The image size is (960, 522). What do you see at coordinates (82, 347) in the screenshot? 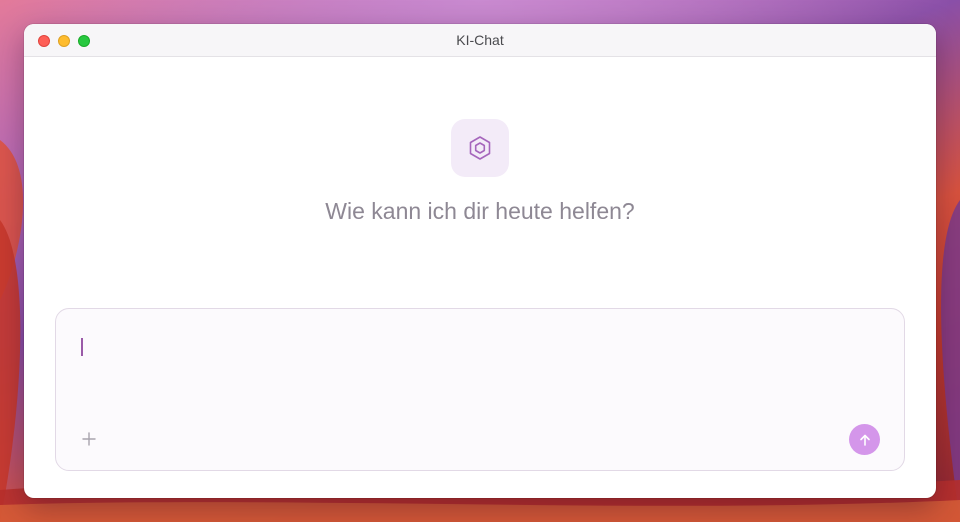
I see `text-caret` at bounding box center [82, 347].